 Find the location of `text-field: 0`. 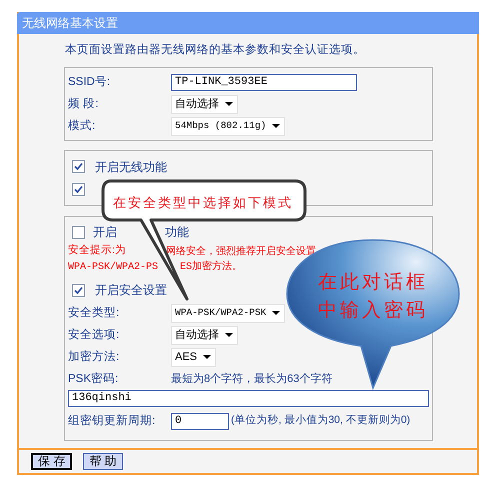

text-field: 0 is located at coordinates (200, 421).